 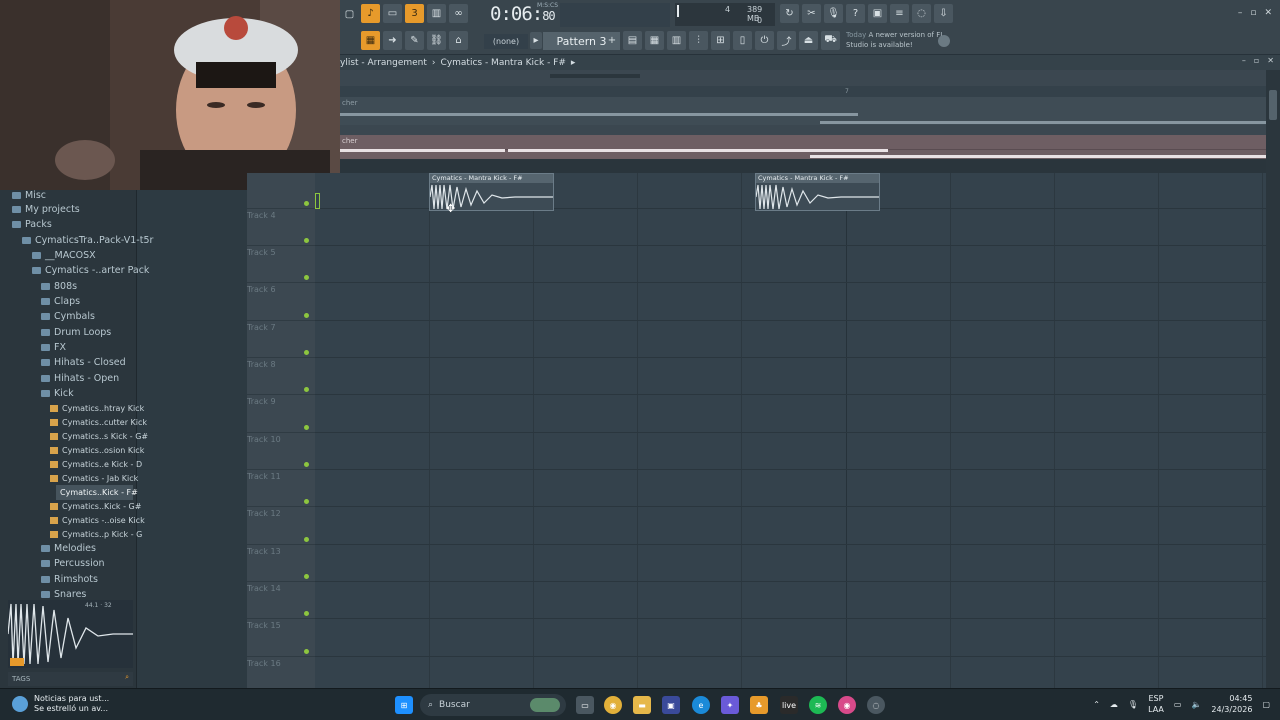 I want to click on search-icon: ⌕, so click(x=127, y=677).